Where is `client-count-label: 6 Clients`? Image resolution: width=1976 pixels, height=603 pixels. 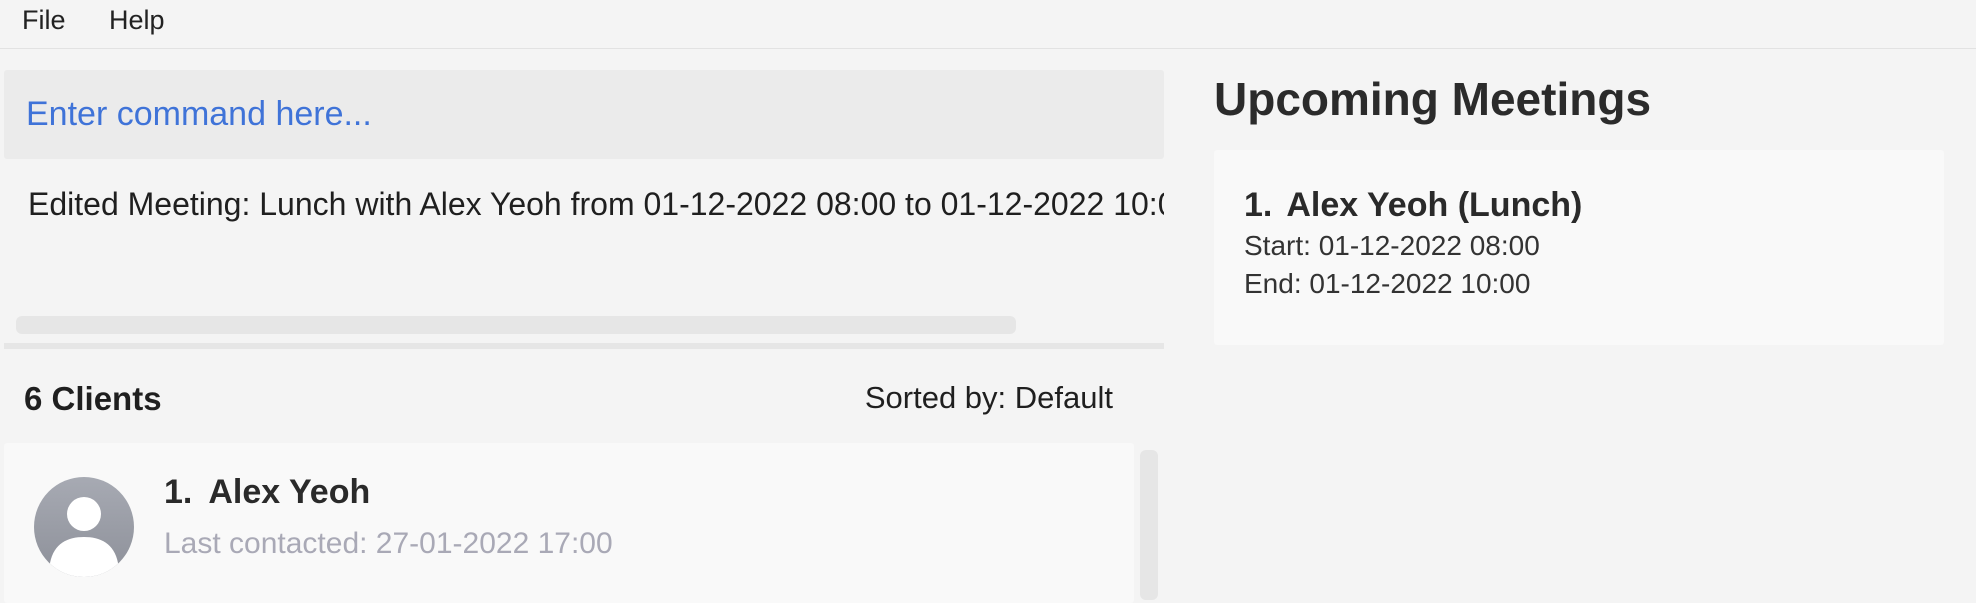 client-count-label: 6 Clients is located at coordinates (93, 398).